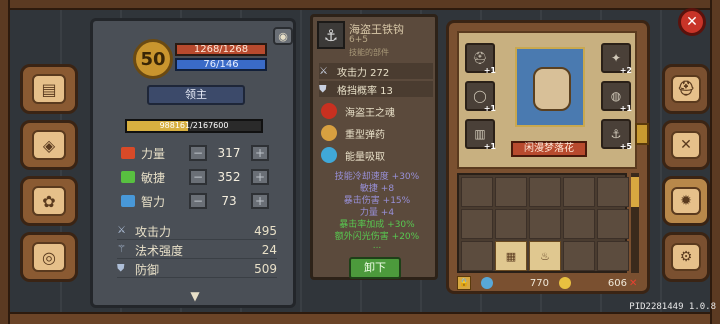 The height and width of the screenshot is (324, 720). I want to click on ring-icon: ◍, so click(616, 96).